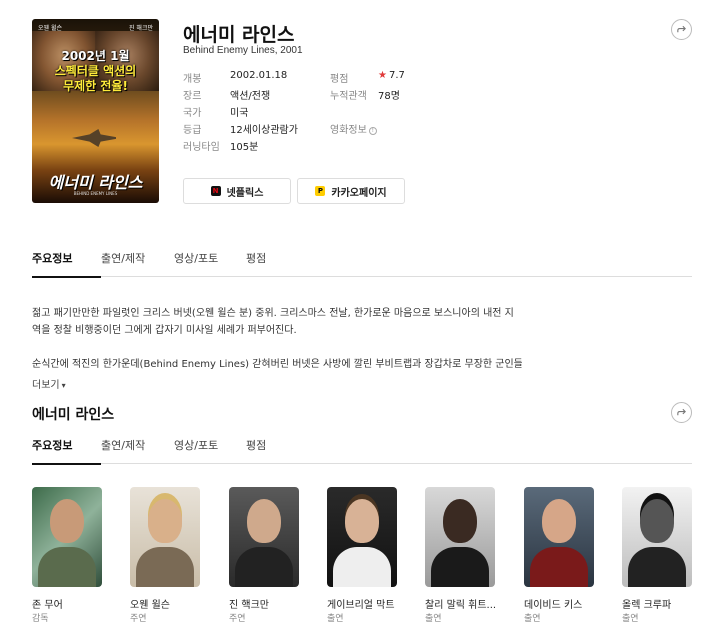  What do you see at coordinates (73, 415) in the screenshot?
I see `section-title: 에너미 라인스` at bounding box center [73, 415].